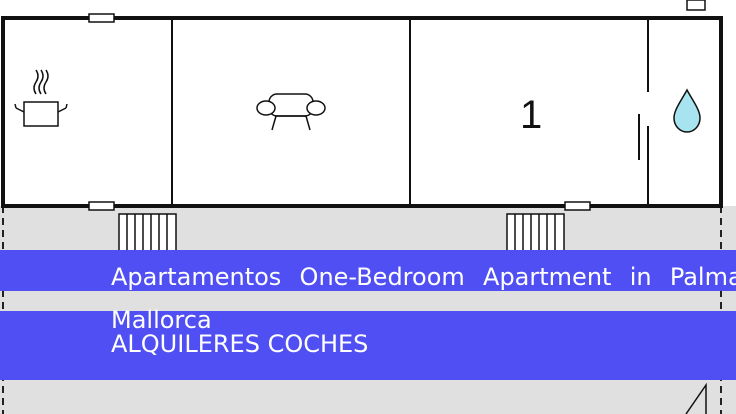 This screenshot has height=414, width=736. Describe the element at coordinates (382, 277) in the screenshot. I see `title-word: One-Bedroom` at that location.